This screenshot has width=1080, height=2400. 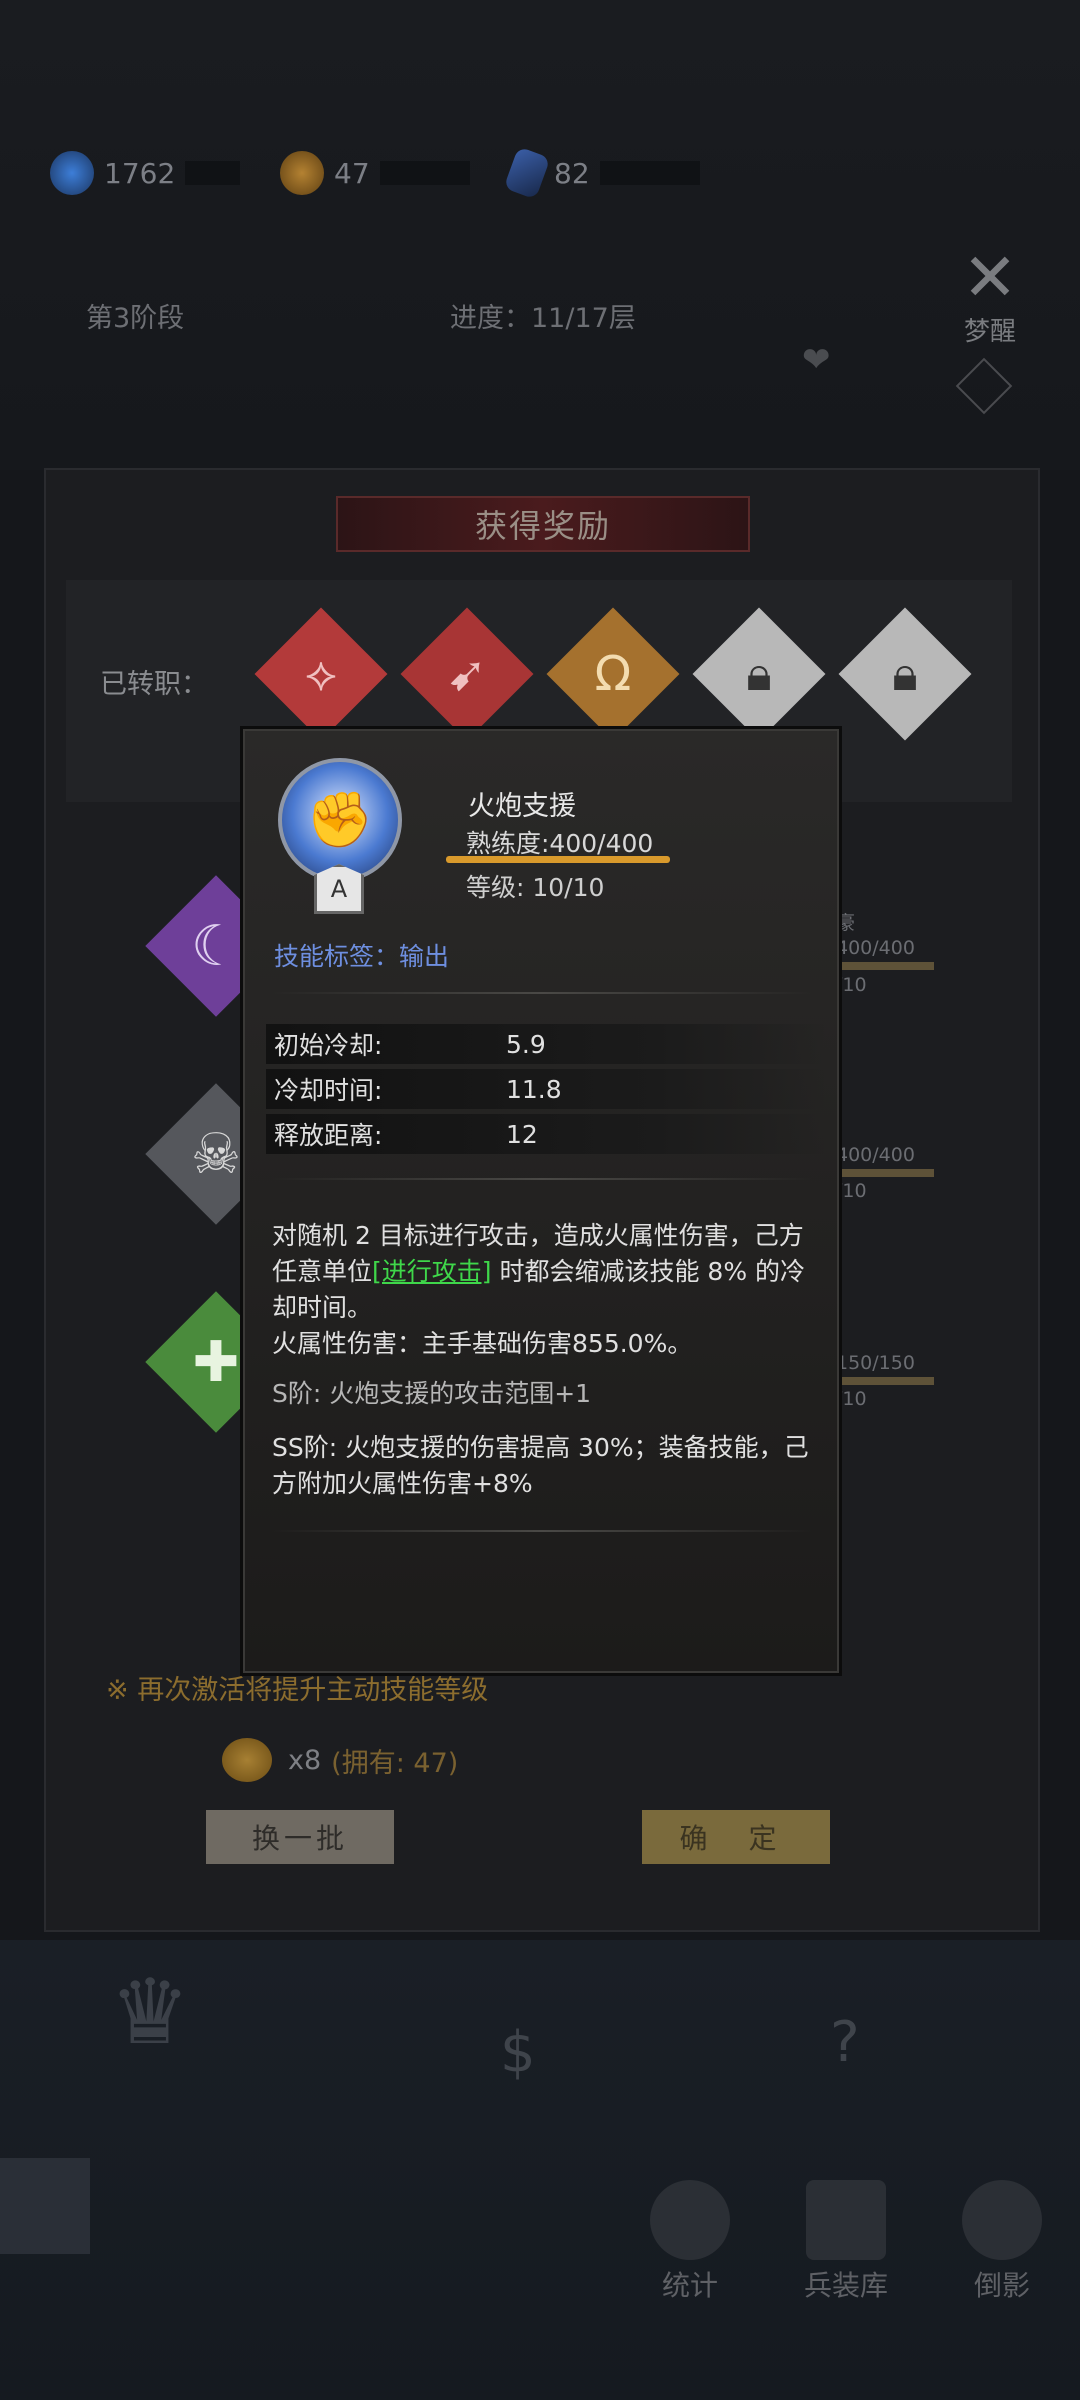 I want to click on class-slot-locked-1: 🔒︎, so click(x=759, y=674).